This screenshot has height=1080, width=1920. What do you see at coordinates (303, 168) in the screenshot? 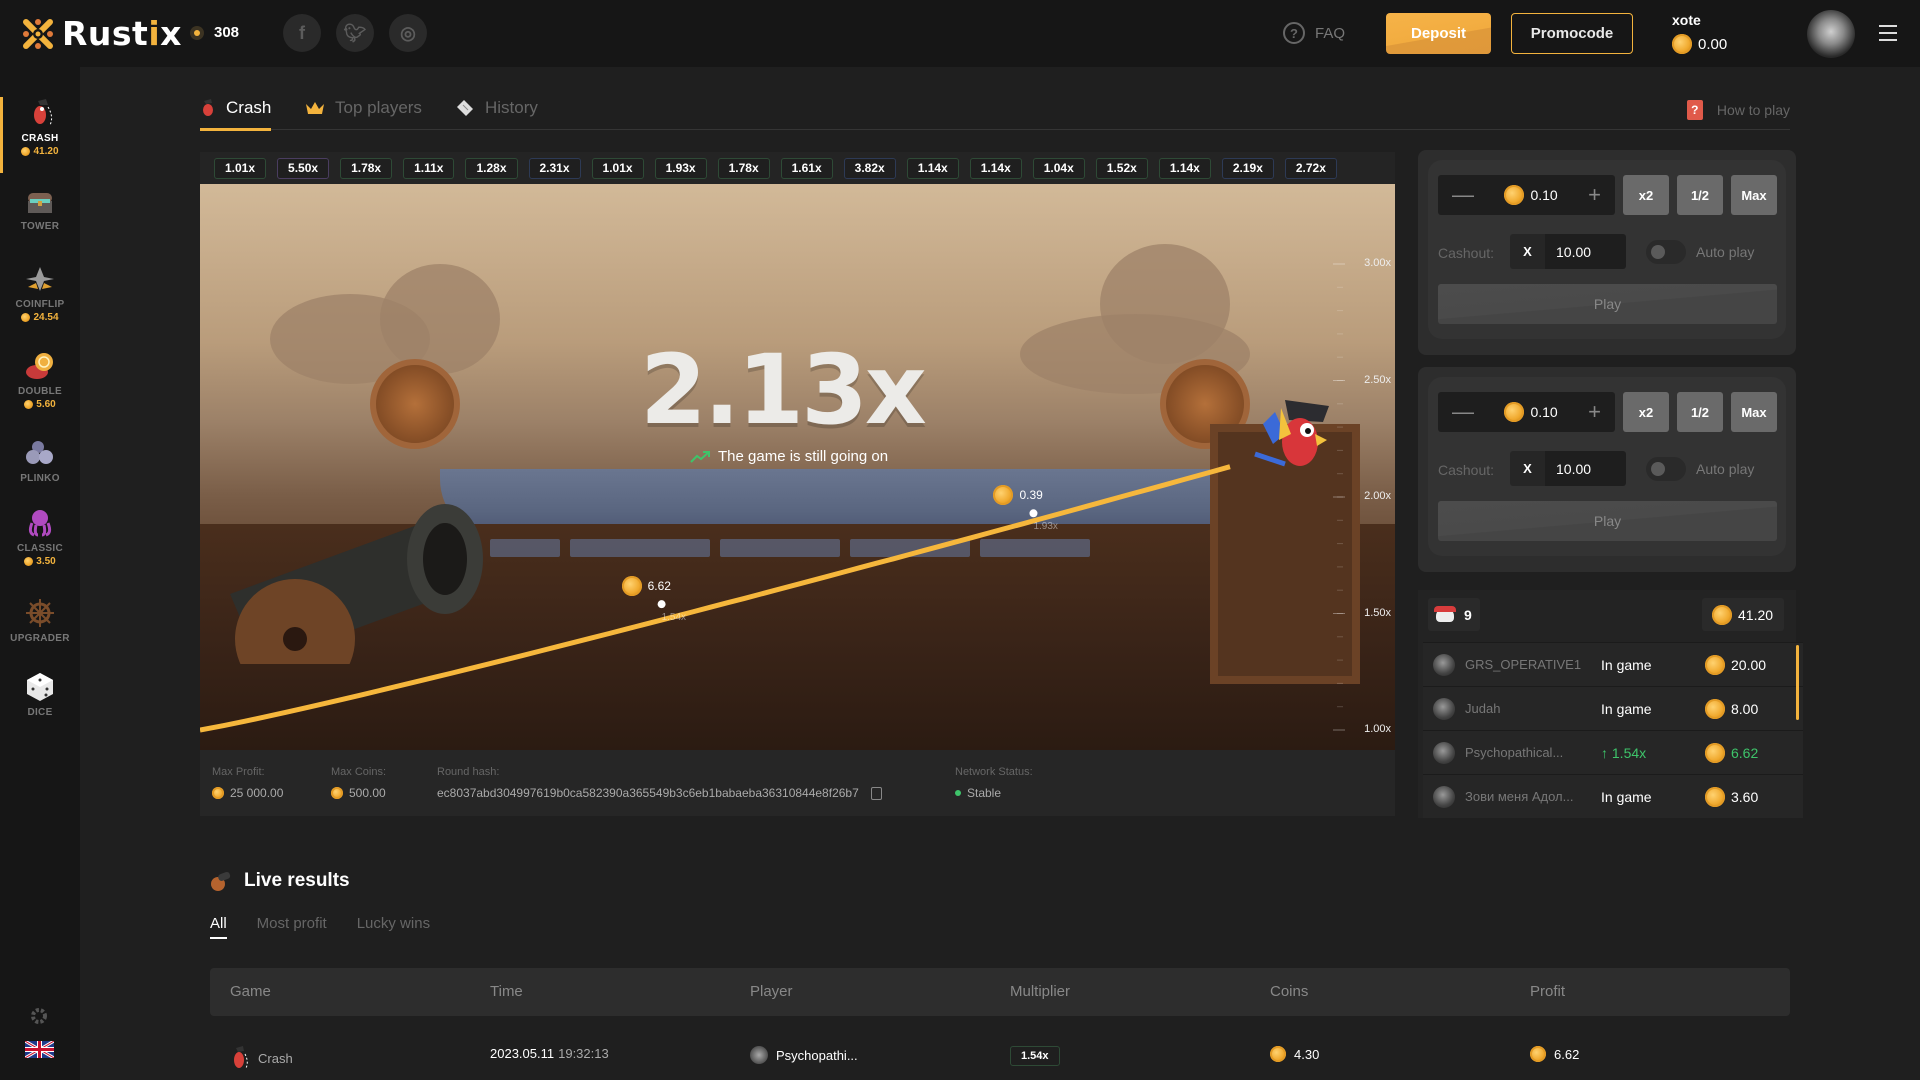
I see `history-chip: 5.50x` at bounding box center [303, 168].